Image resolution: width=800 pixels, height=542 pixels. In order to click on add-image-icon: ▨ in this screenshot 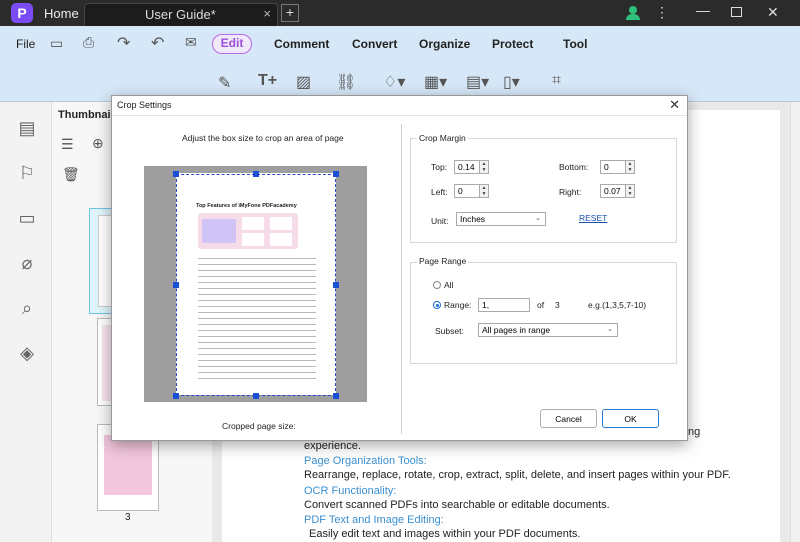, I will do `click(303, 82)`.